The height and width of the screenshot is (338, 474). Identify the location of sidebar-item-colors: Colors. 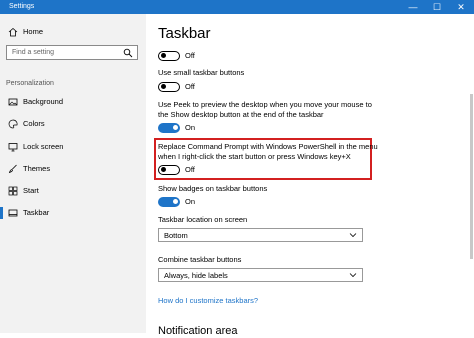
(73, 124).